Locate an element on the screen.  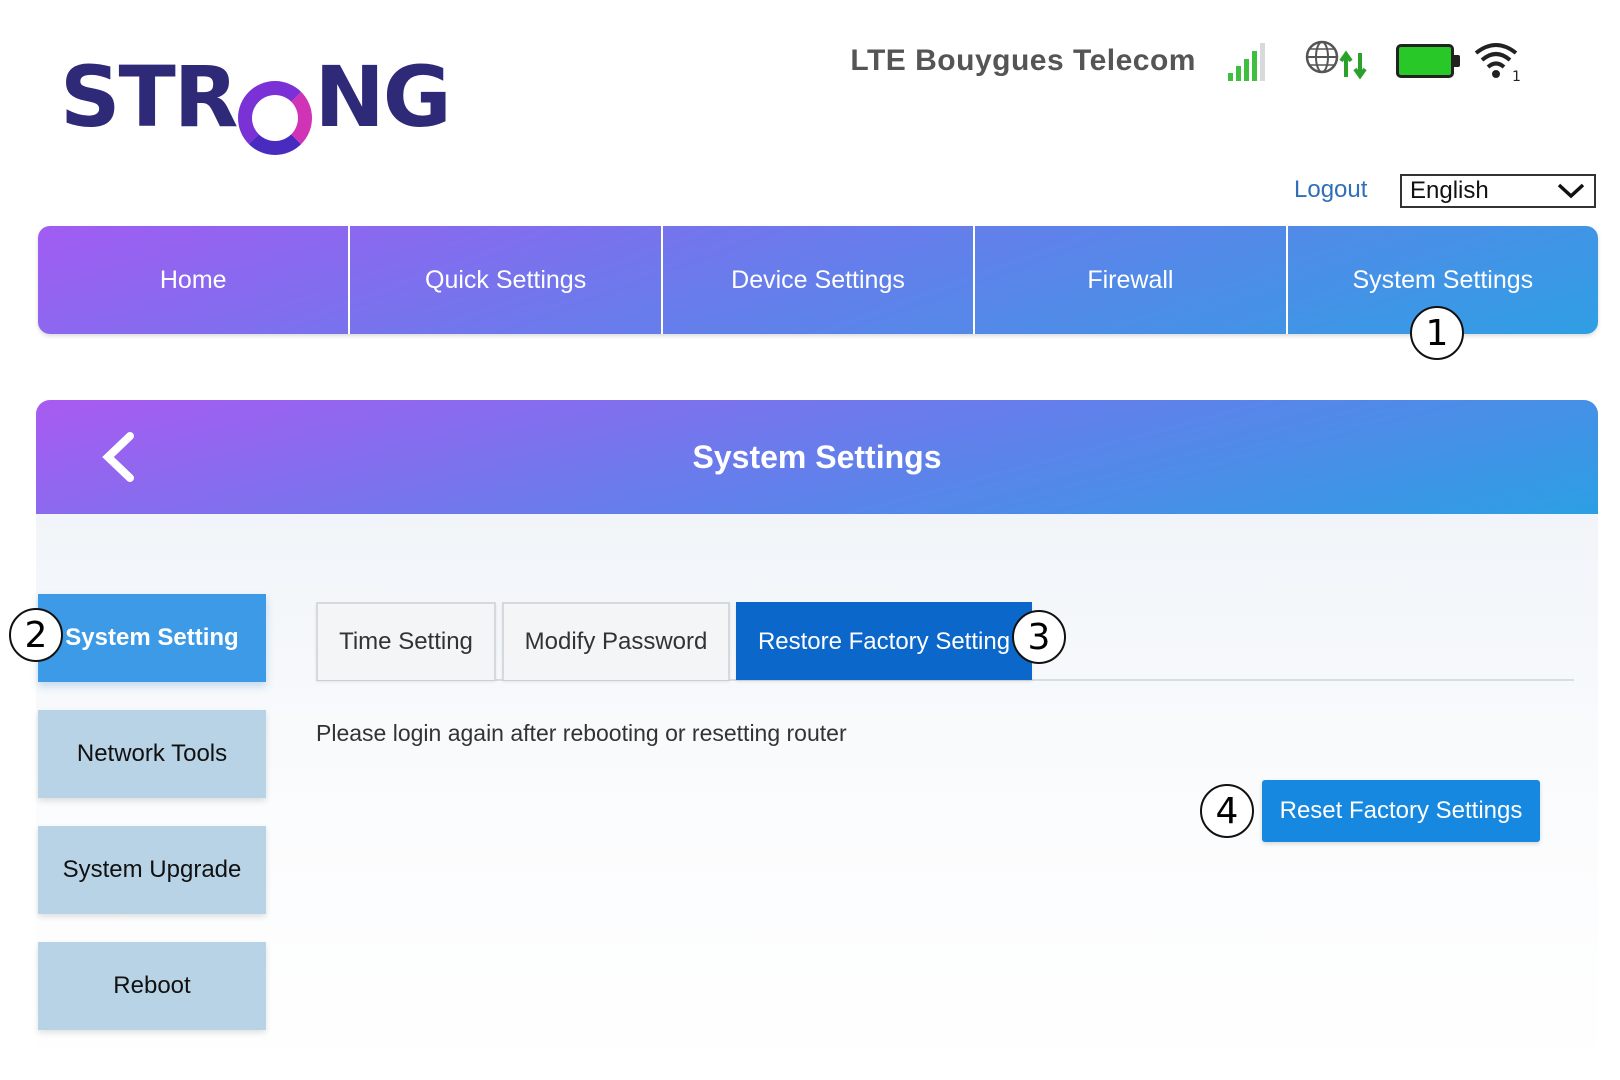
callout-4: 4 is located at coordinates (1227, 811).